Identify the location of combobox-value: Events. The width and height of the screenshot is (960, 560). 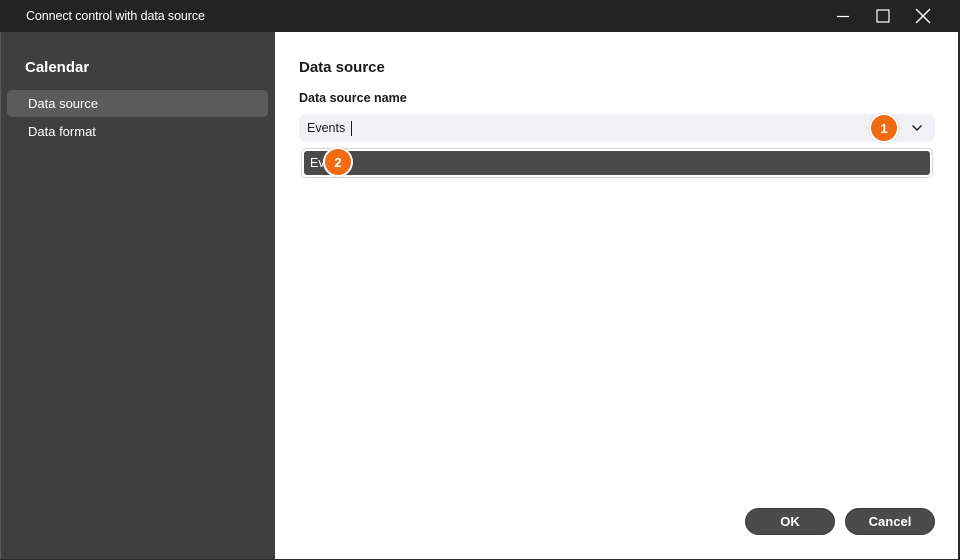
(326, 128).